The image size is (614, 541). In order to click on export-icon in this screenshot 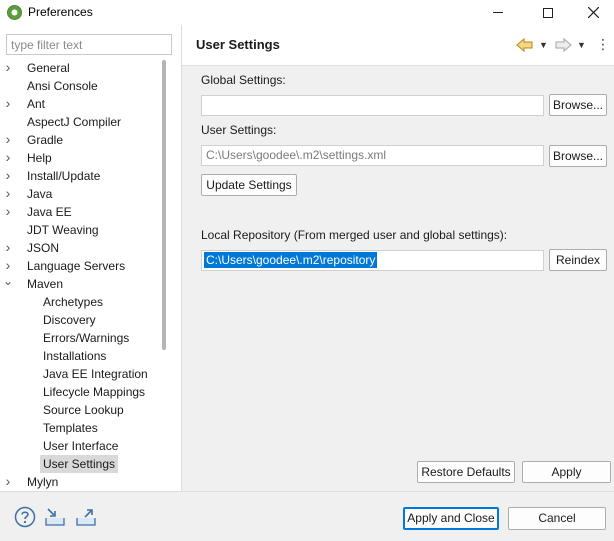, I will do `click(86, 517)`.